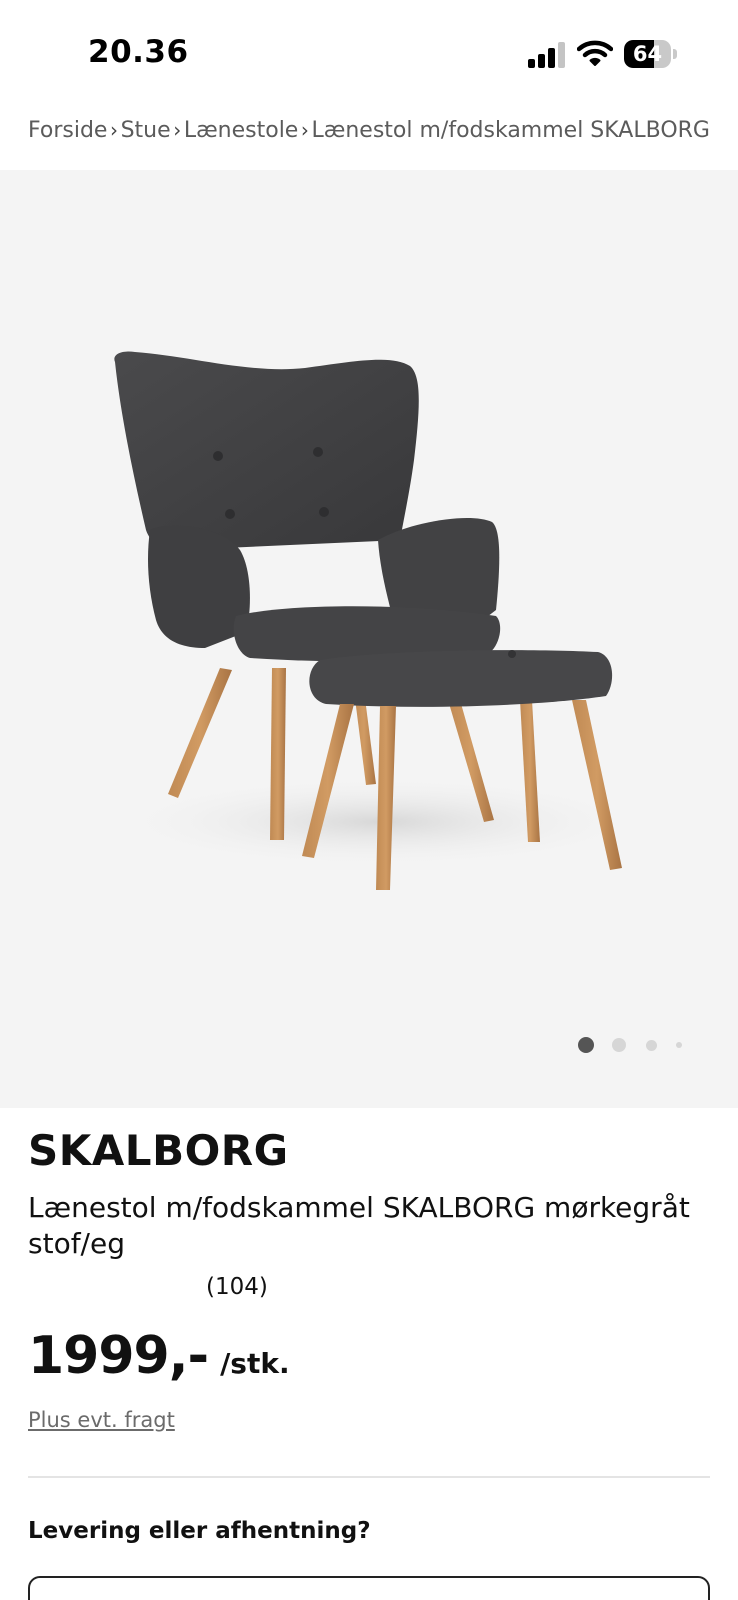 Image resolution: width=738 pixels, height=1600 pixels. I want to click on divider, so click(369, 1477).